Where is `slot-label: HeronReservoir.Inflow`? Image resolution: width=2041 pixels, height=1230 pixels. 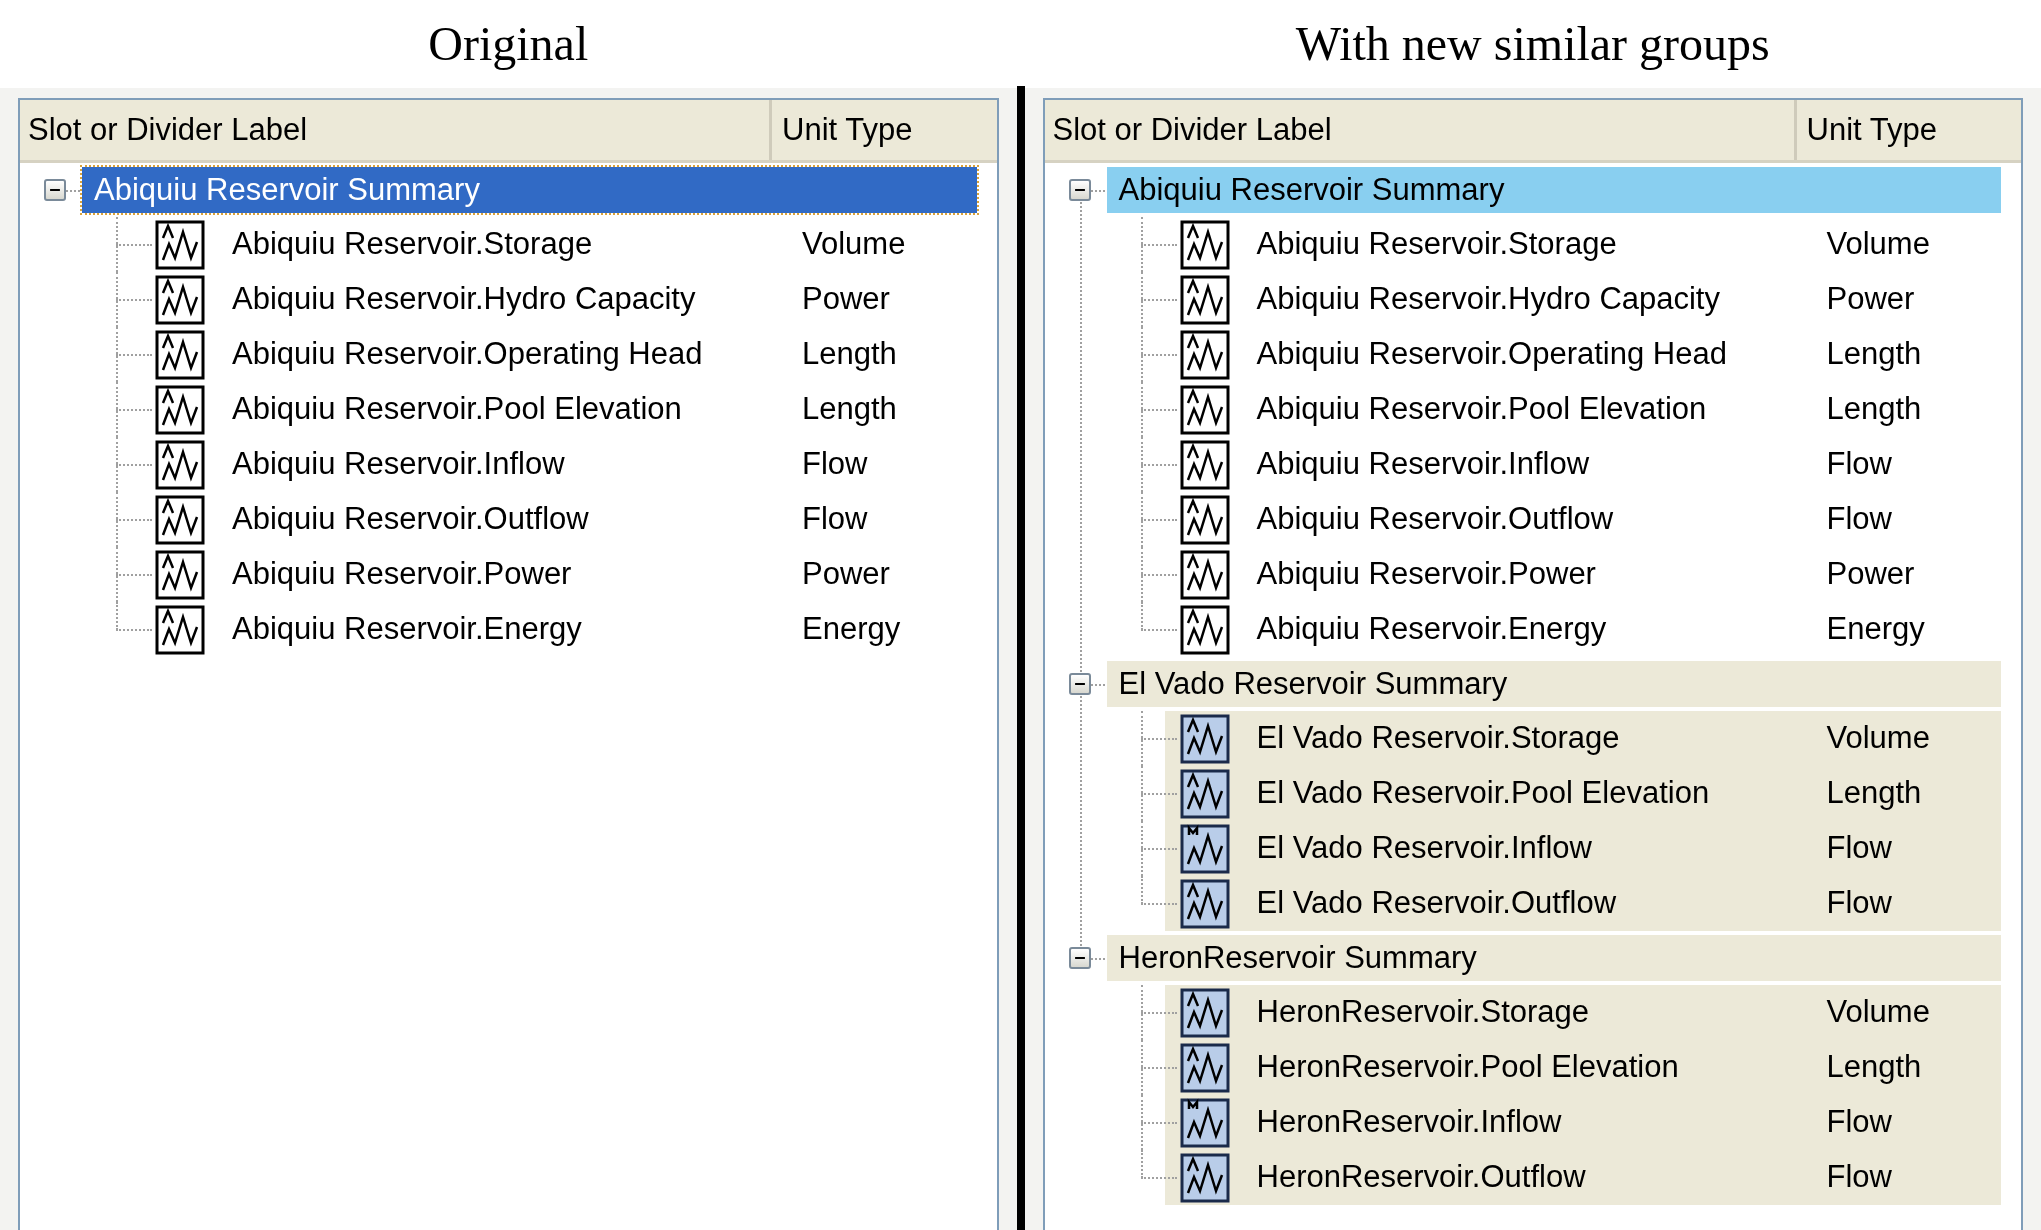 slot-label: HeronReservoir.Inflow is located at coordinates (1541, 1122).